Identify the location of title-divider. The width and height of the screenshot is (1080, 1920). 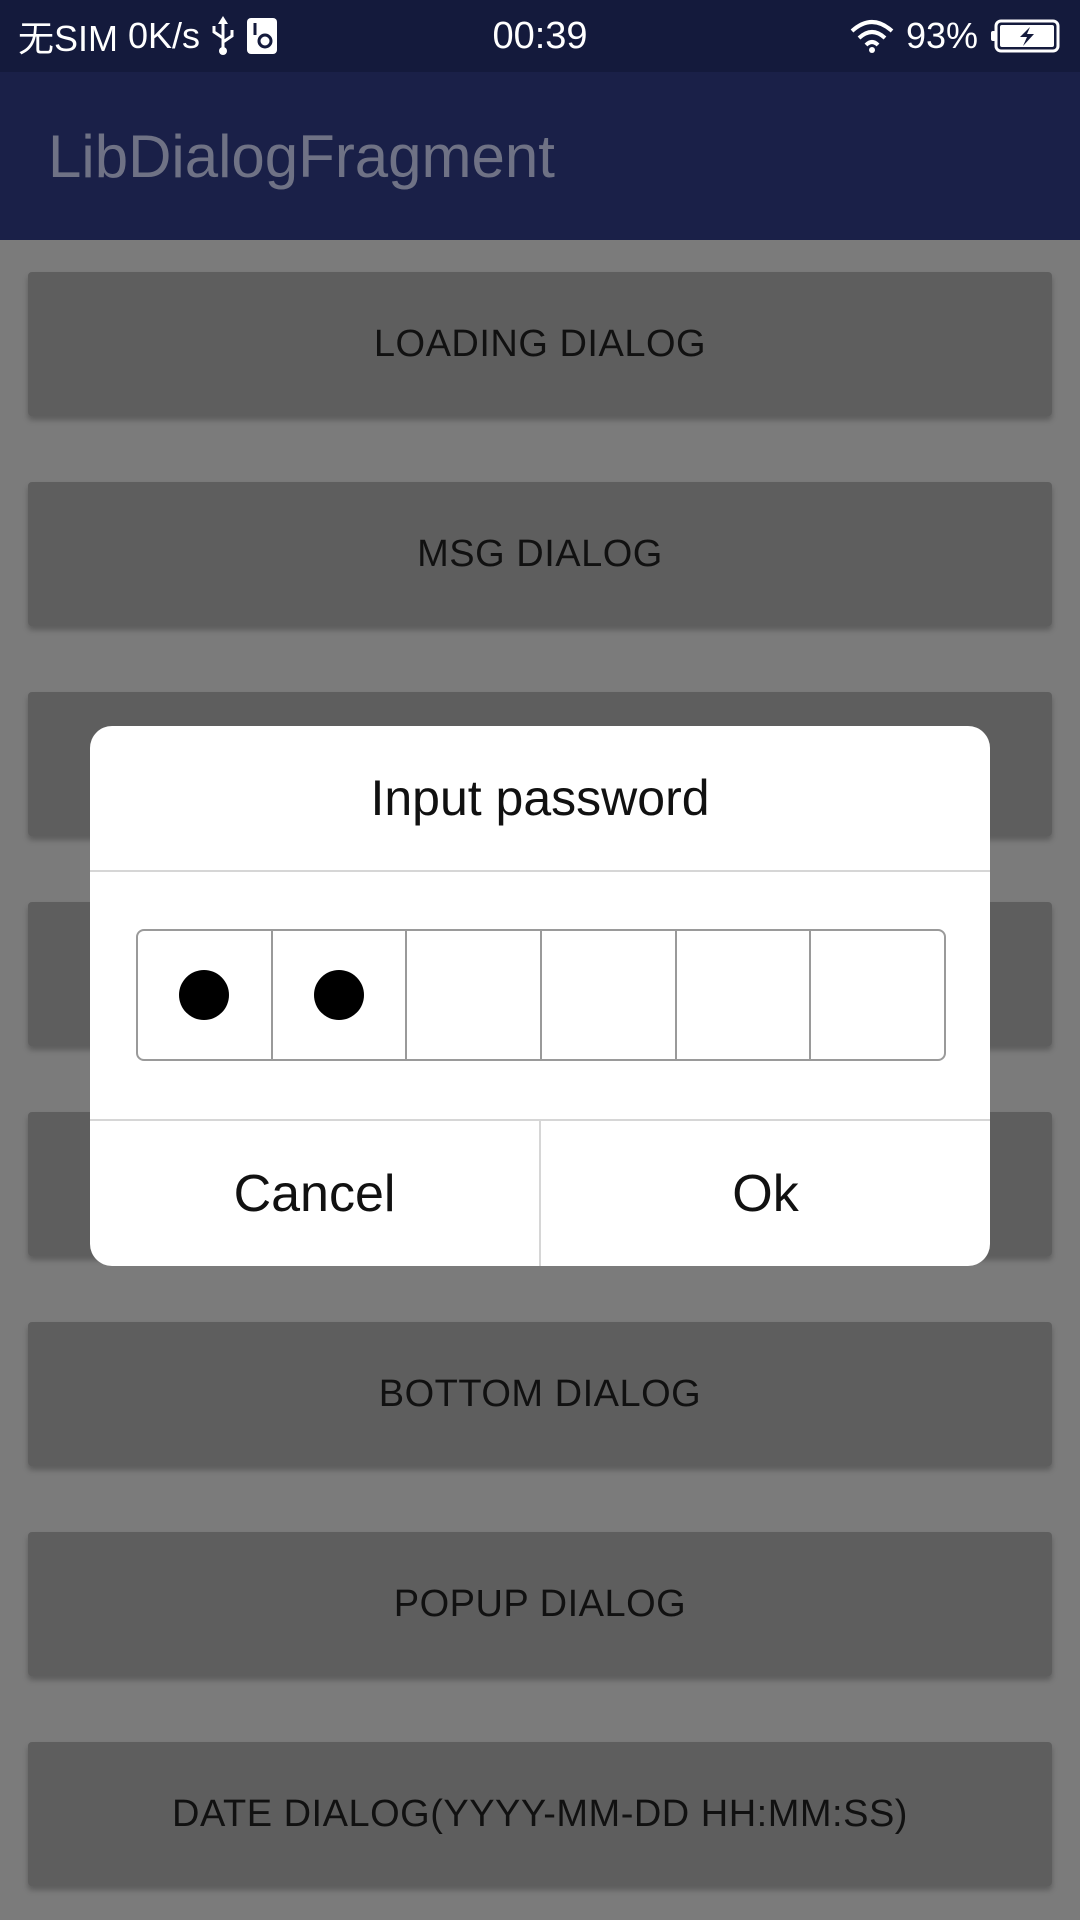
(540, 871).